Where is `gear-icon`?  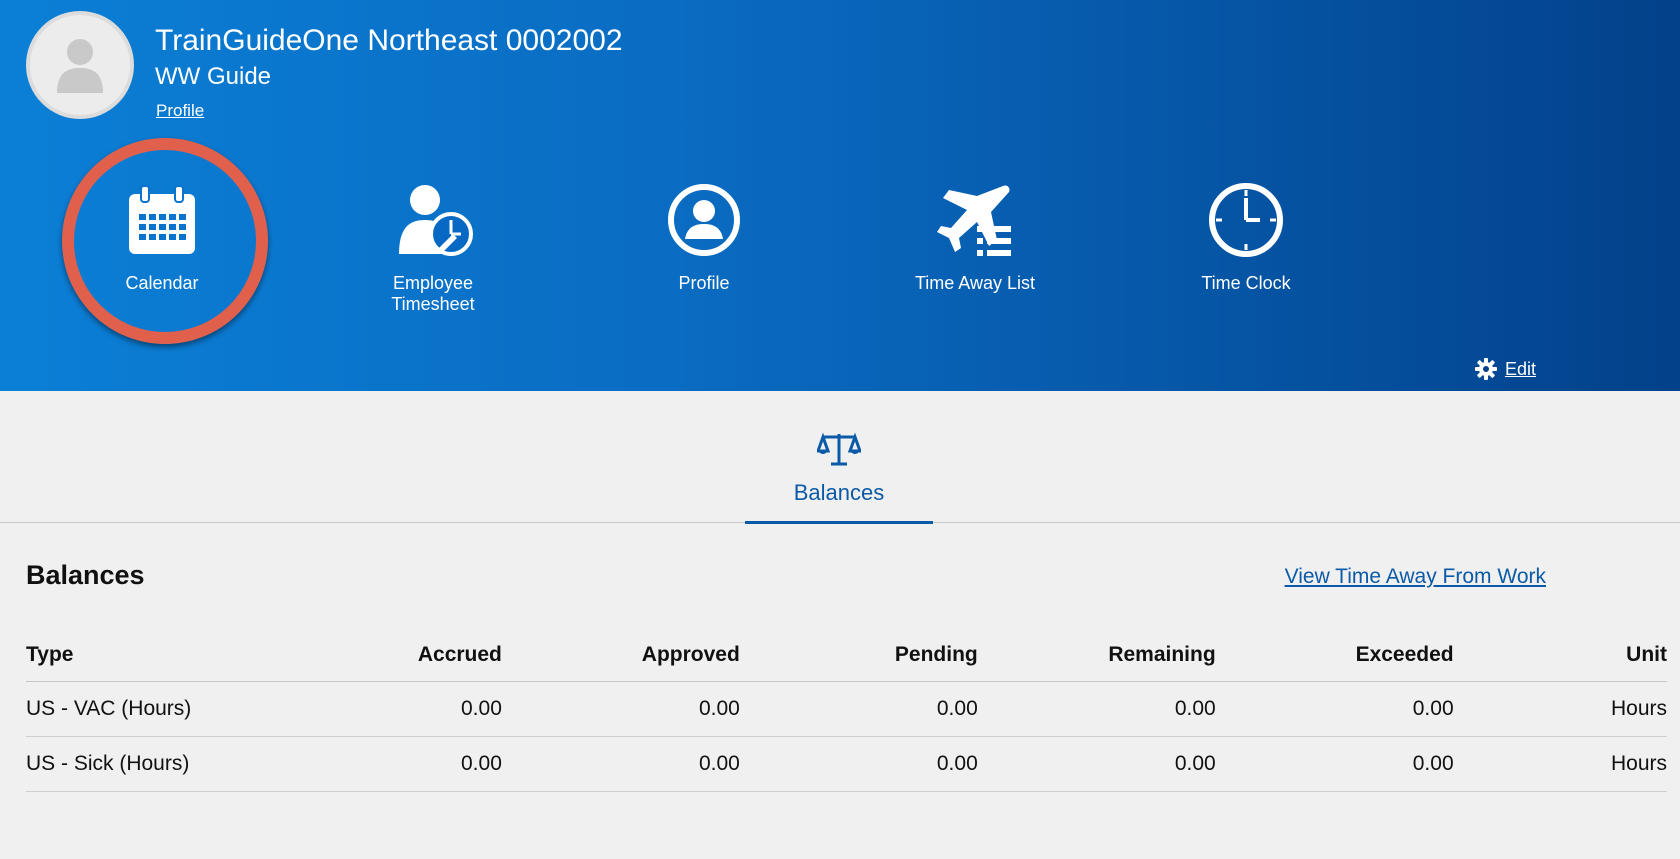 gear-icon is located at coordinates (1485, 369).